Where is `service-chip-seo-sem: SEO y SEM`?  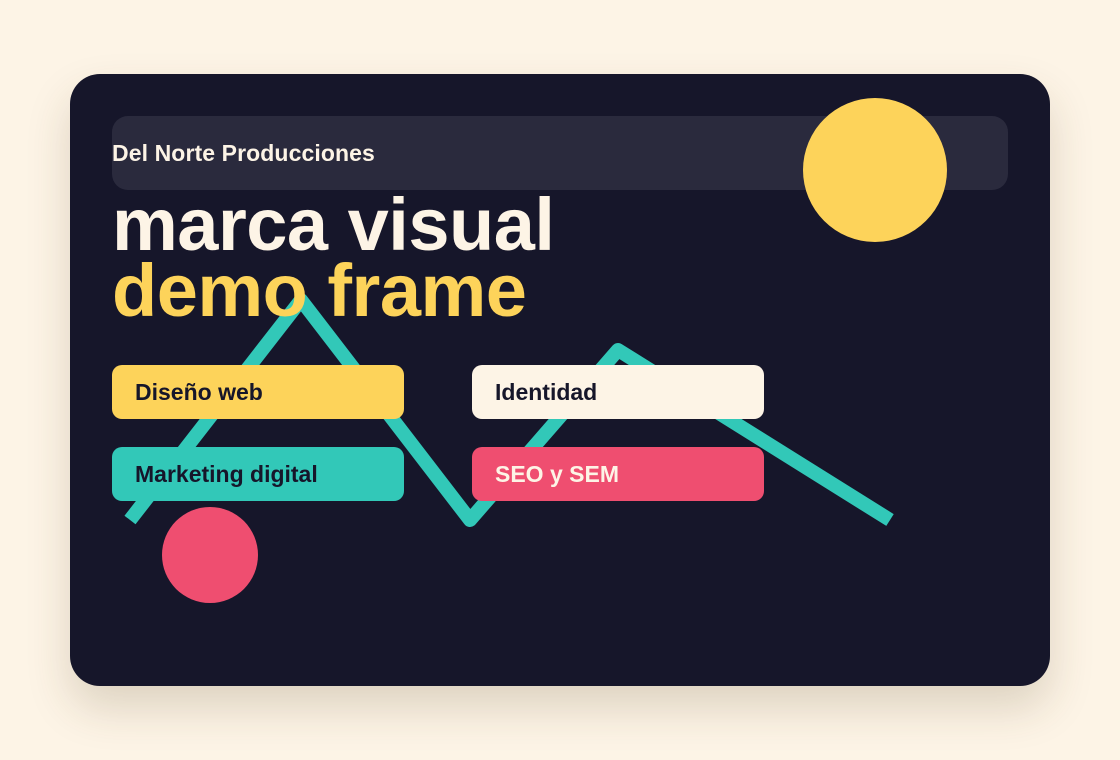 service-chip-seo-sem: SEO y SEM is located at coordinates (618, 474).